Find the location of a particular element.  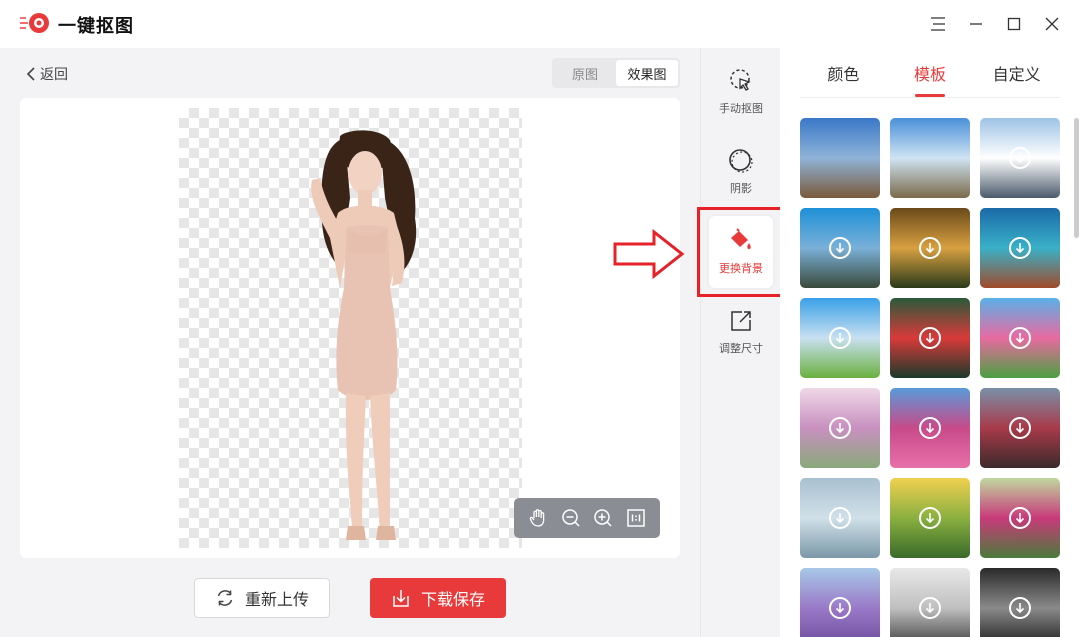

refresh-icon is located at coordinates (225, 598).